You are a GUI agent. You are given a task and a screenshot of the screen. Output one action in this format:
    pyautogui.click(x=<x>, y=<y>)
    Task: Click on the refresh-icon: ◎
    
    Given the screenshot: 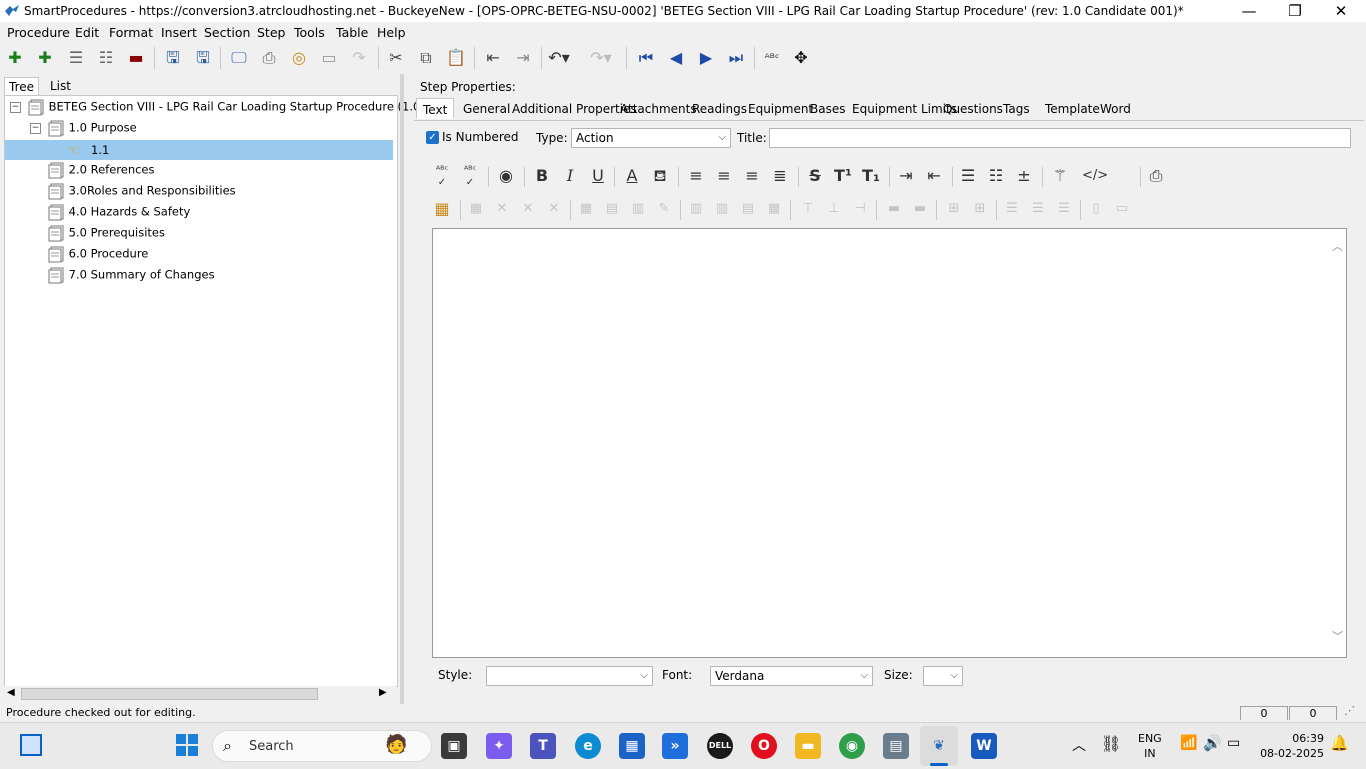 What is the action you would take?
    pyautogui.click(x=299, y=58)
    